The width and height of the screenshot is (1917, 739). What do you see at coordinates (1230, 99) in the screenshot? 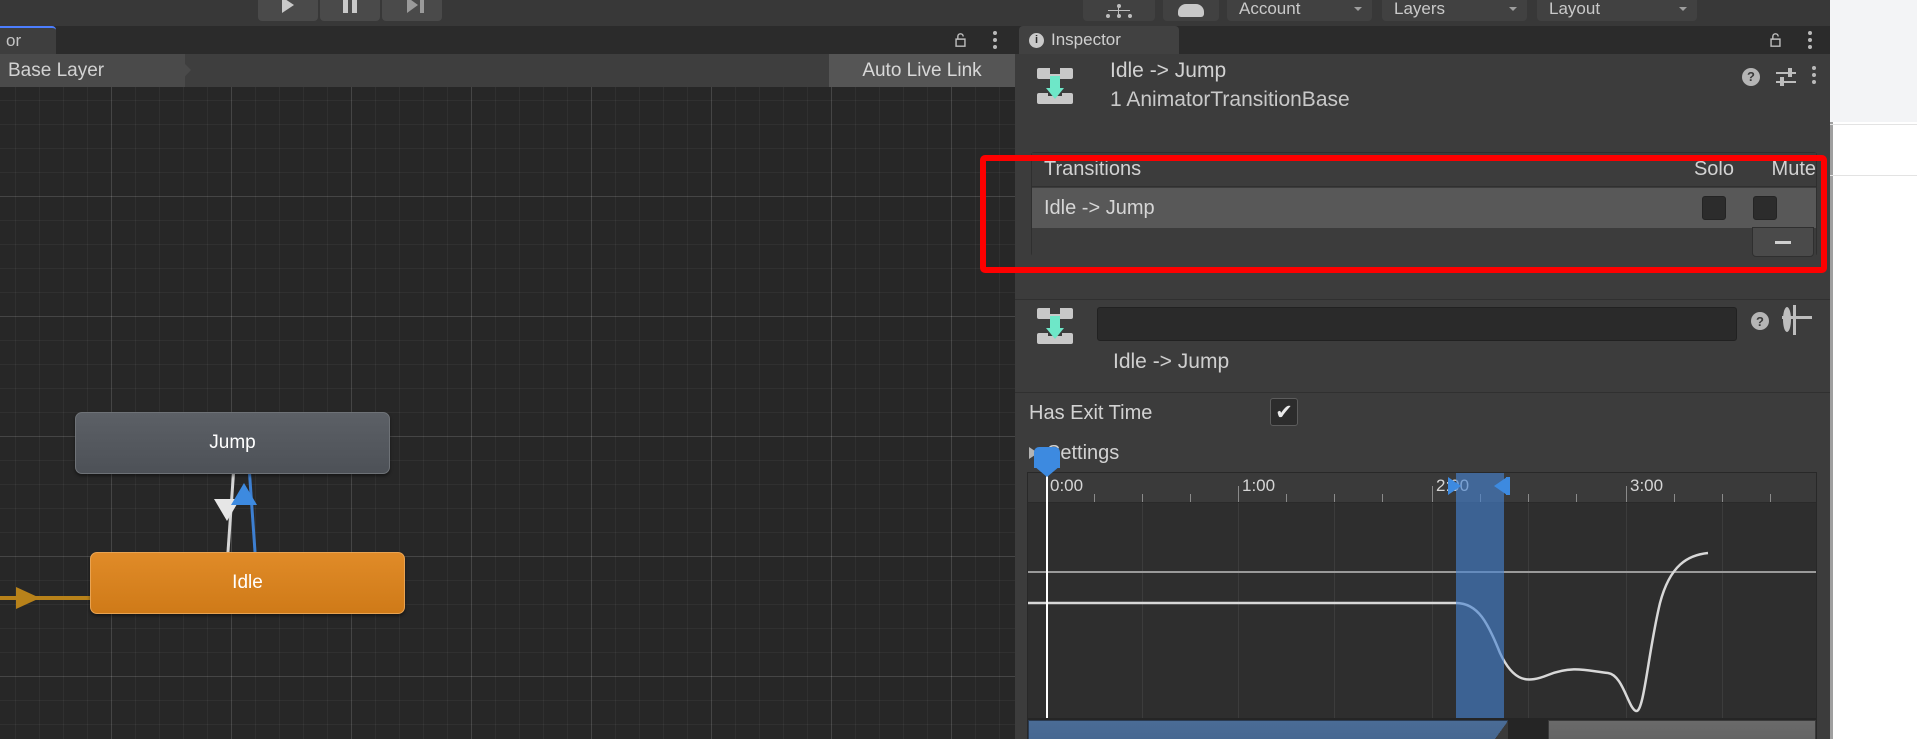
I see `inspector-object-type: 1 AnimatorTransitionBase` at bounding box center [1230, 99].